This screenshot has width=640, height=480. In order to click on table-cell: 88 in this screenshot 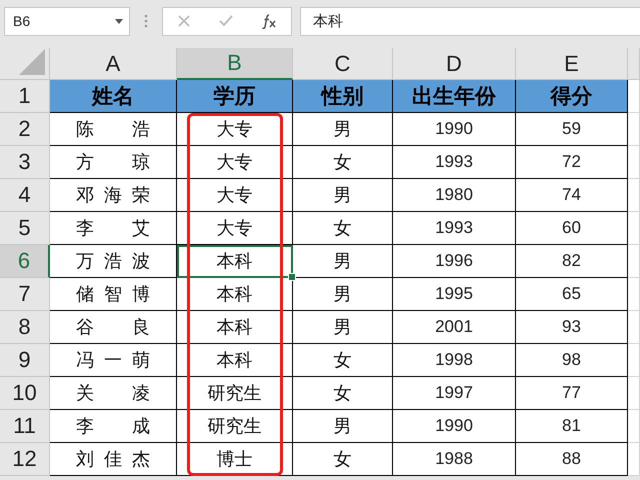, I will do `click(572, 459)`.